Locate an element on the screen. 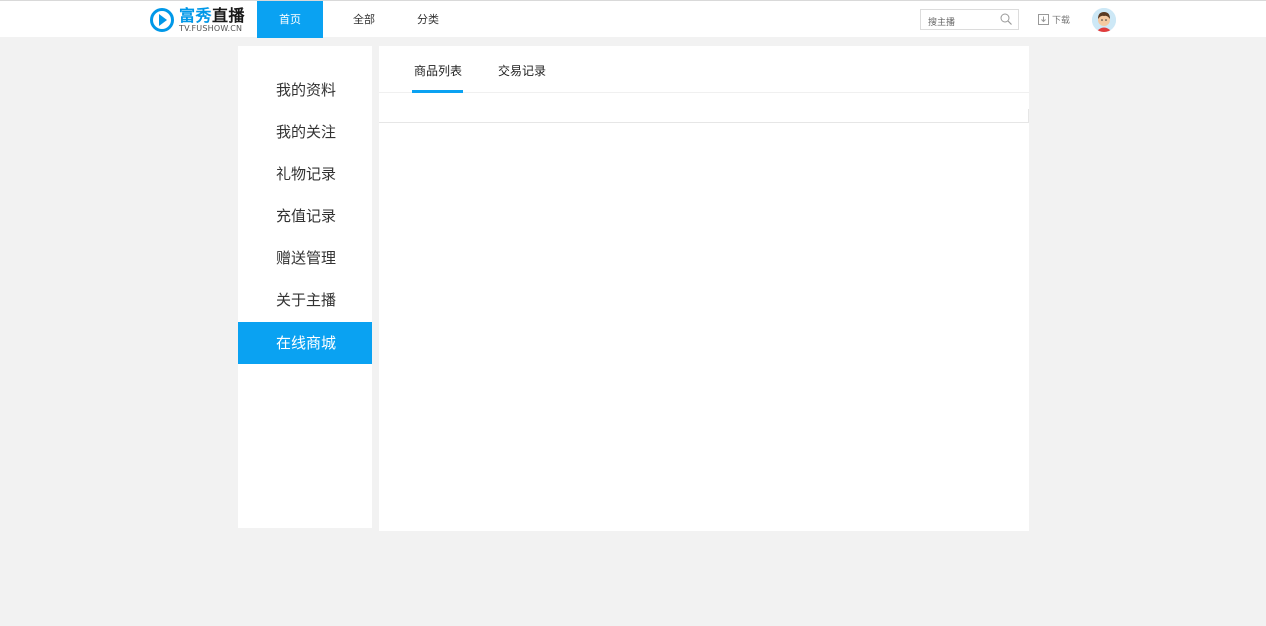  sidebar: 我的资料 我的关注 礼物记录 充值记录 赠送管理 关于主播 在线商城 is located at coordinates (305, 287).